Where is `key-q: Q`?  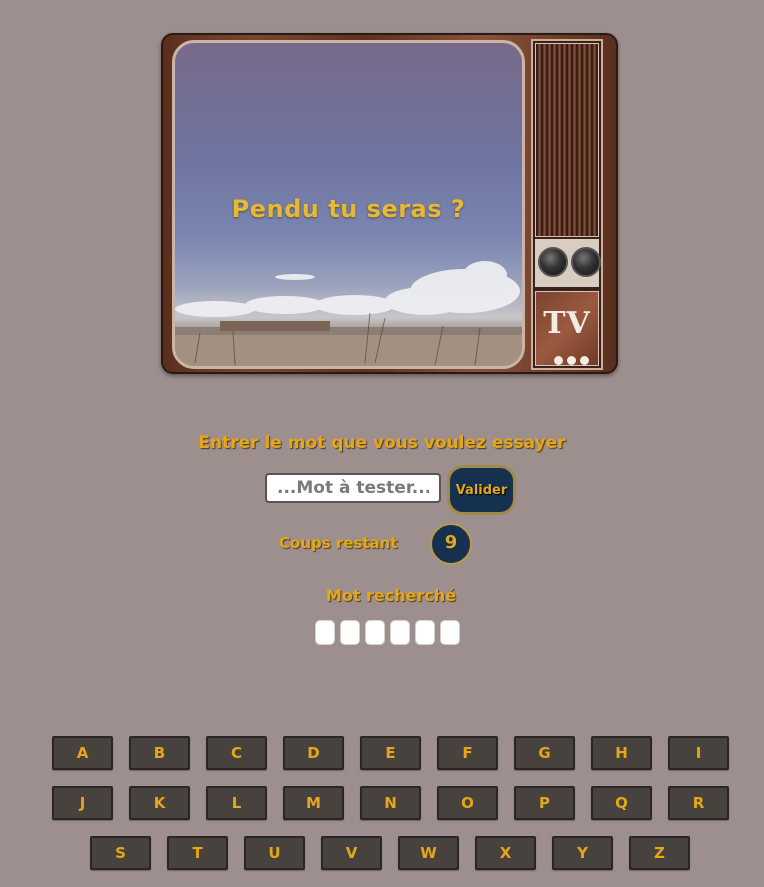 key-q: Q is located at coordinates (621, 803).